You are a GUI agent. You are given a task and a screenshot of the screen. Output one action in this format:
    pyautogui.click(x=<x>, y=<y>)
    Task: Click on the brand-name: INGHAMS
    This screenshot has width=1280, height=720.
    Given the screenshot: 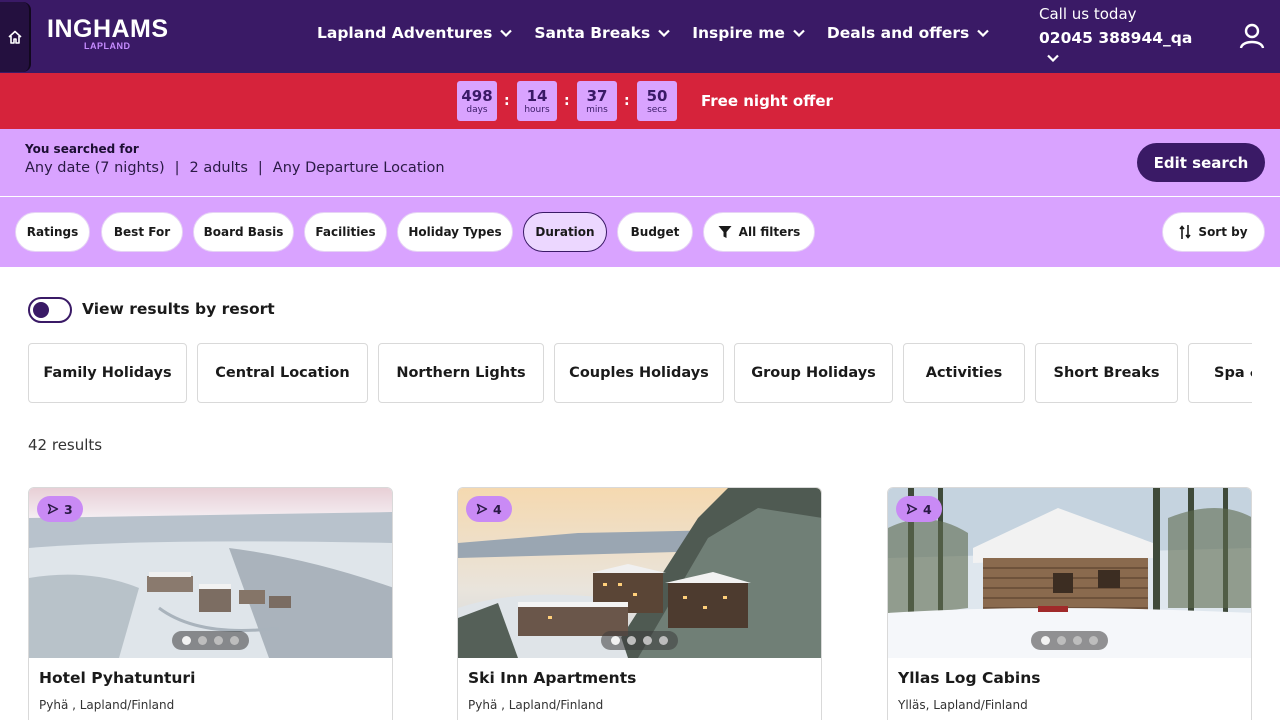 What is the action you would take?
    pyautogui.click(x=108, y=29)
    